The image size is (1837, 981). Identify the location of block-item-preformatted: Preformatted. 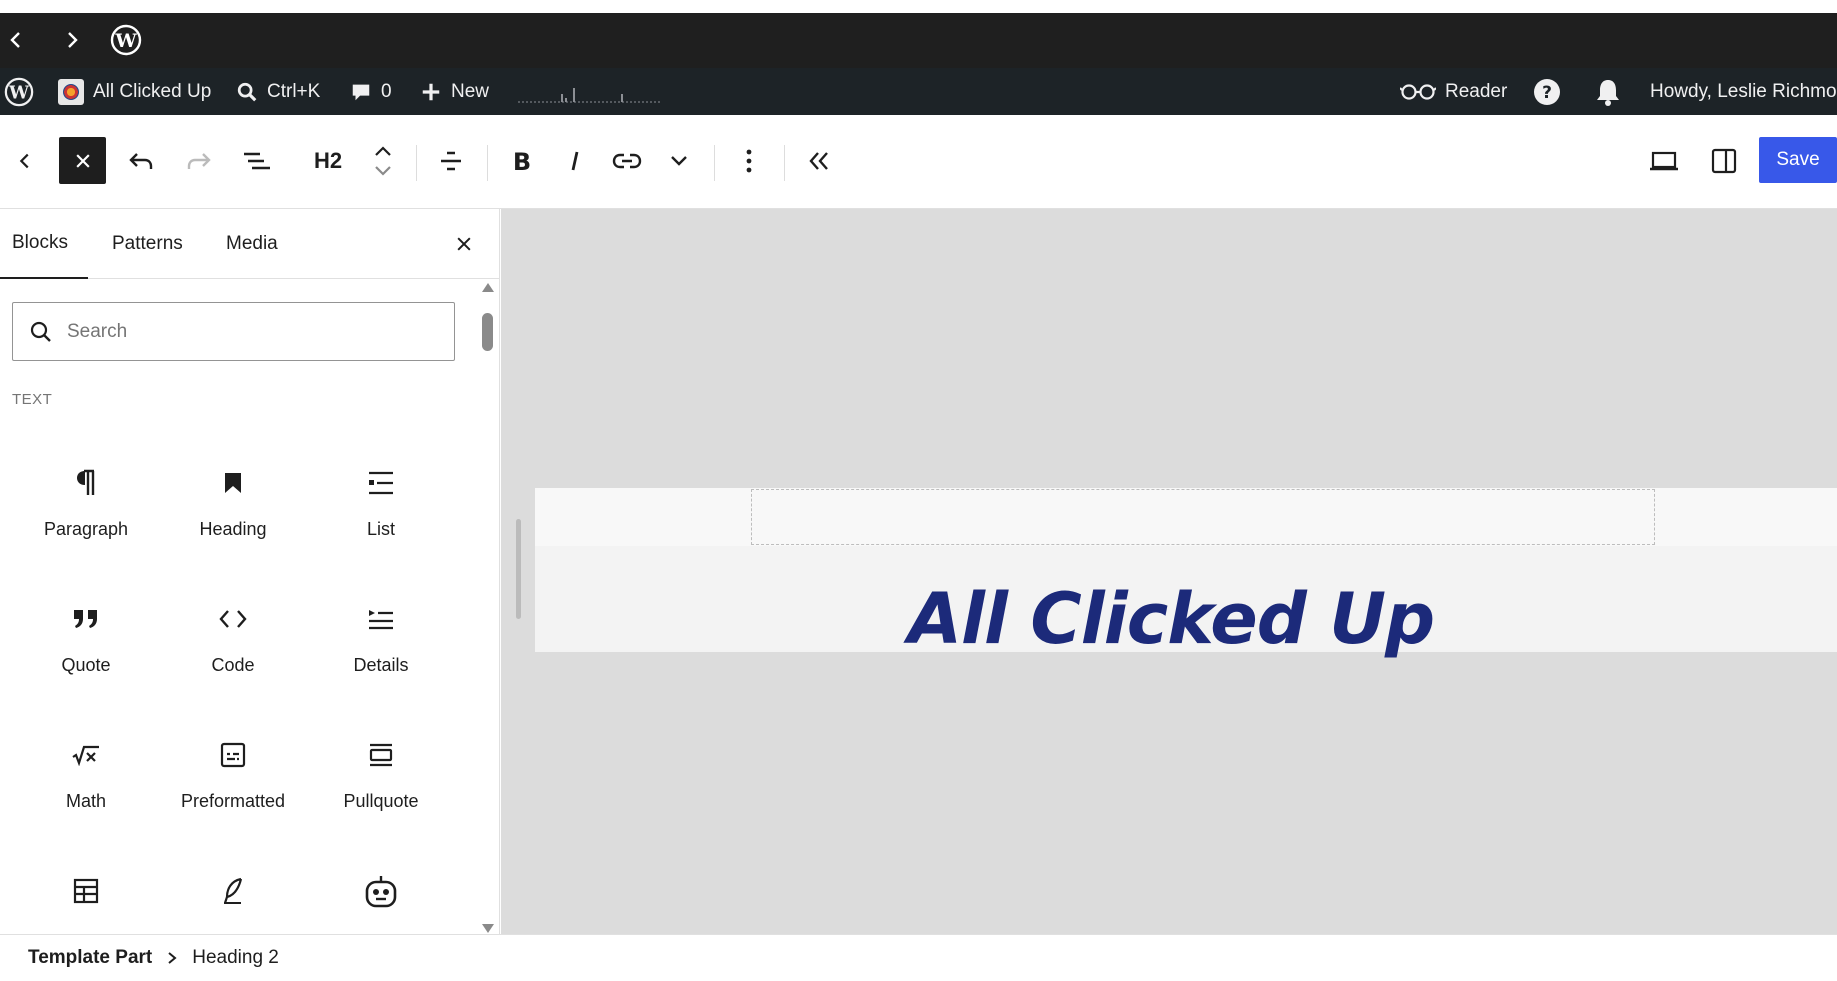
(233, 782).